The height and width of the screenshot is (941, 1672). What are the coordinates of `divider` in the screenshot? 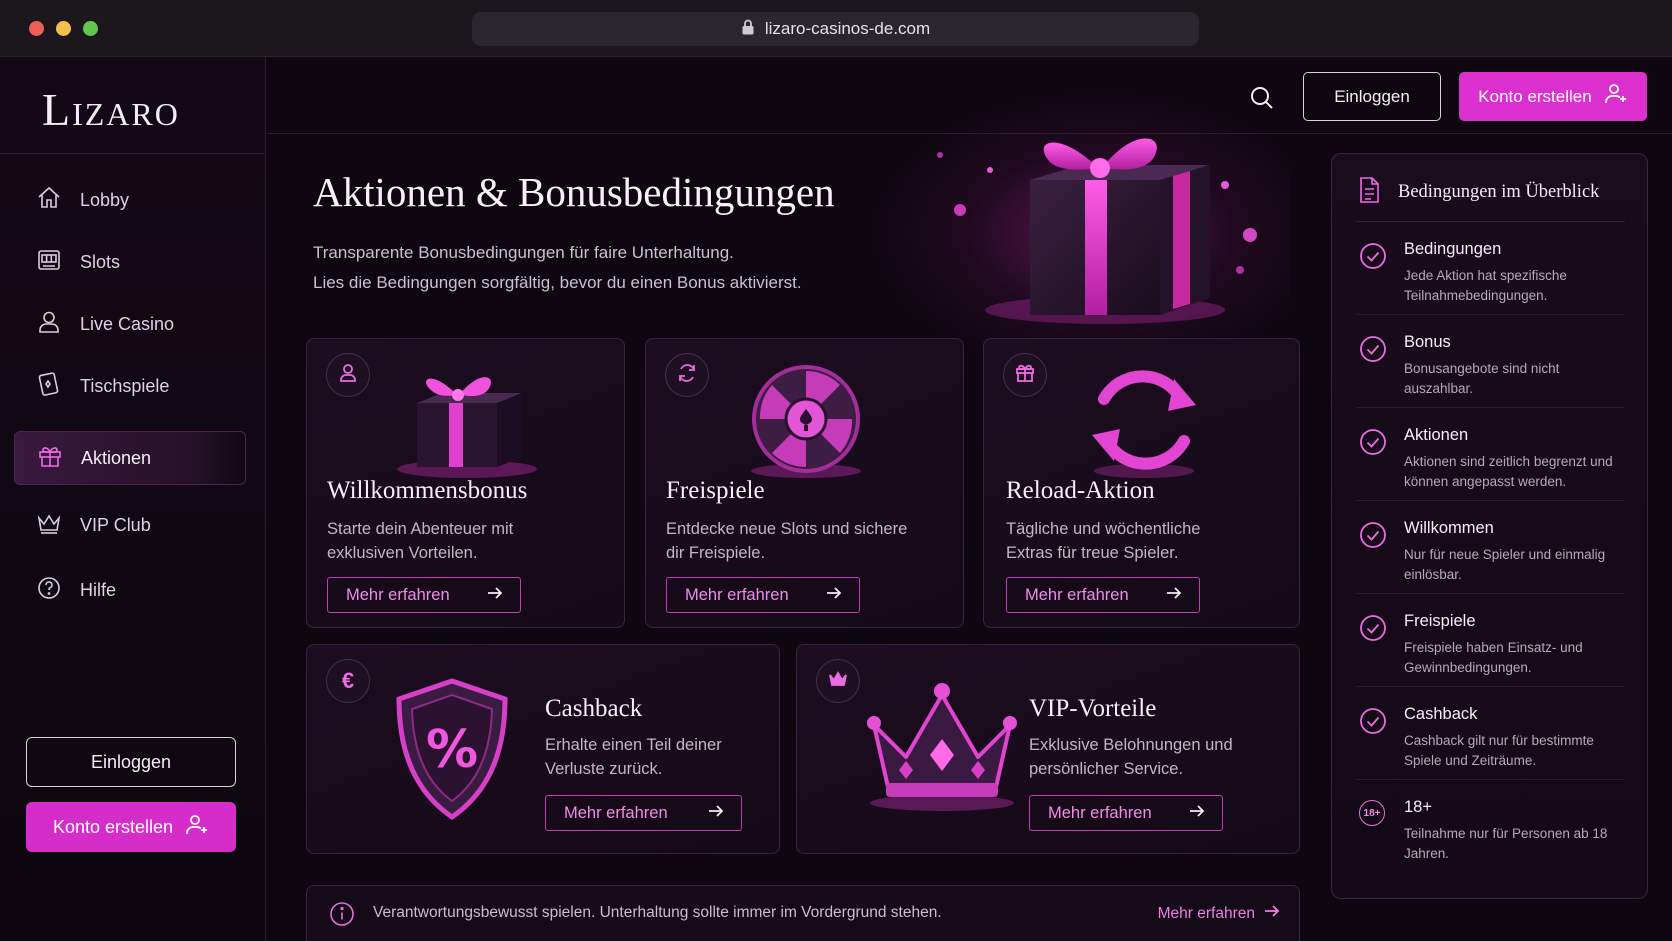 It's located at (133, 153).